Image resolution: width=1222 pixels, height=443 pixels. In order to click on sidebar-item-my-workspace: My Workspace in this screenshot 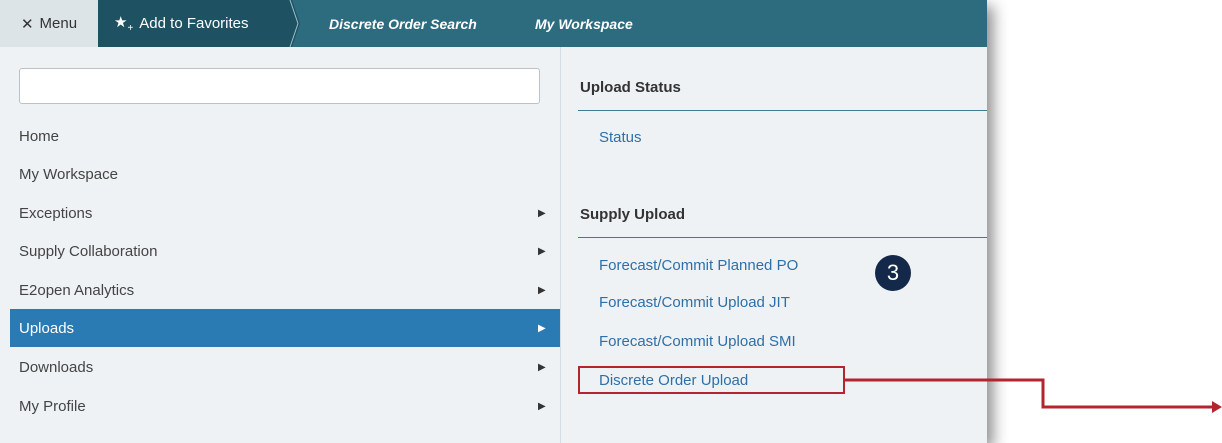, I will do `click(285, 174)`.